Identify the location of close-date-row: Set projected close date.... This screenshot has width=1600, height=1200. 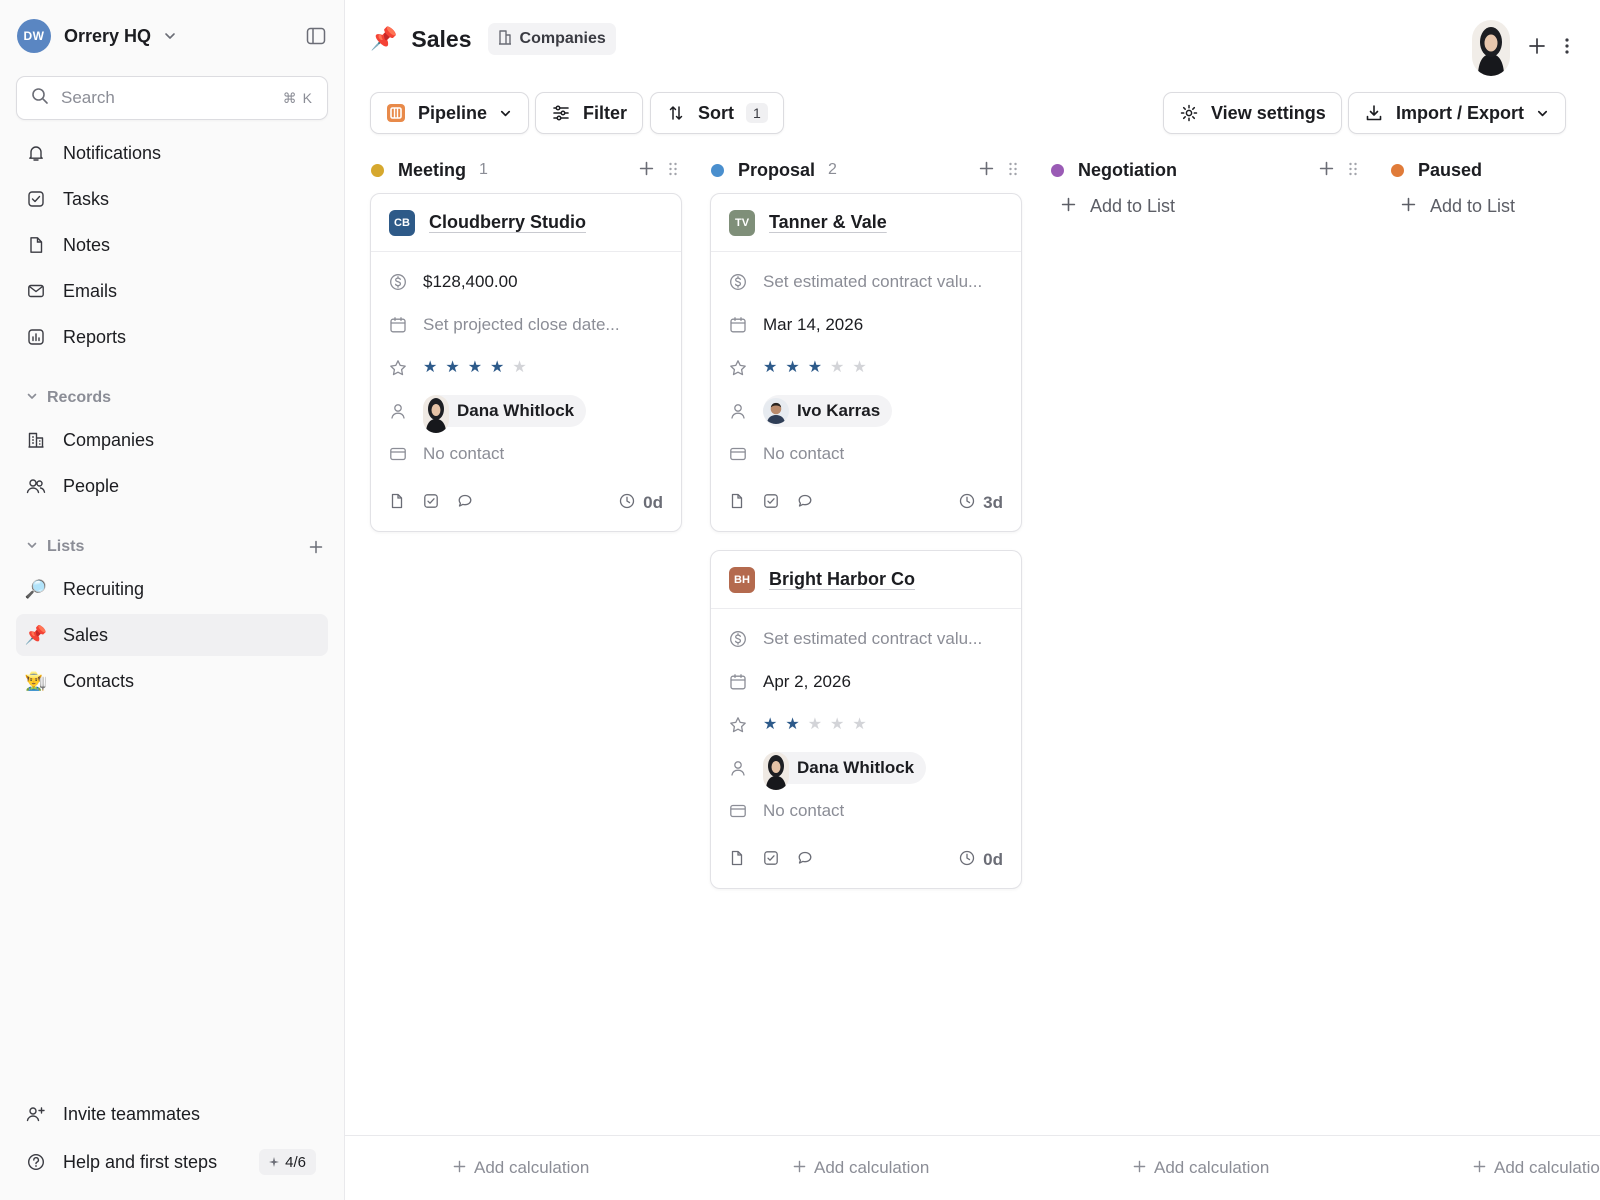
(526, 324).